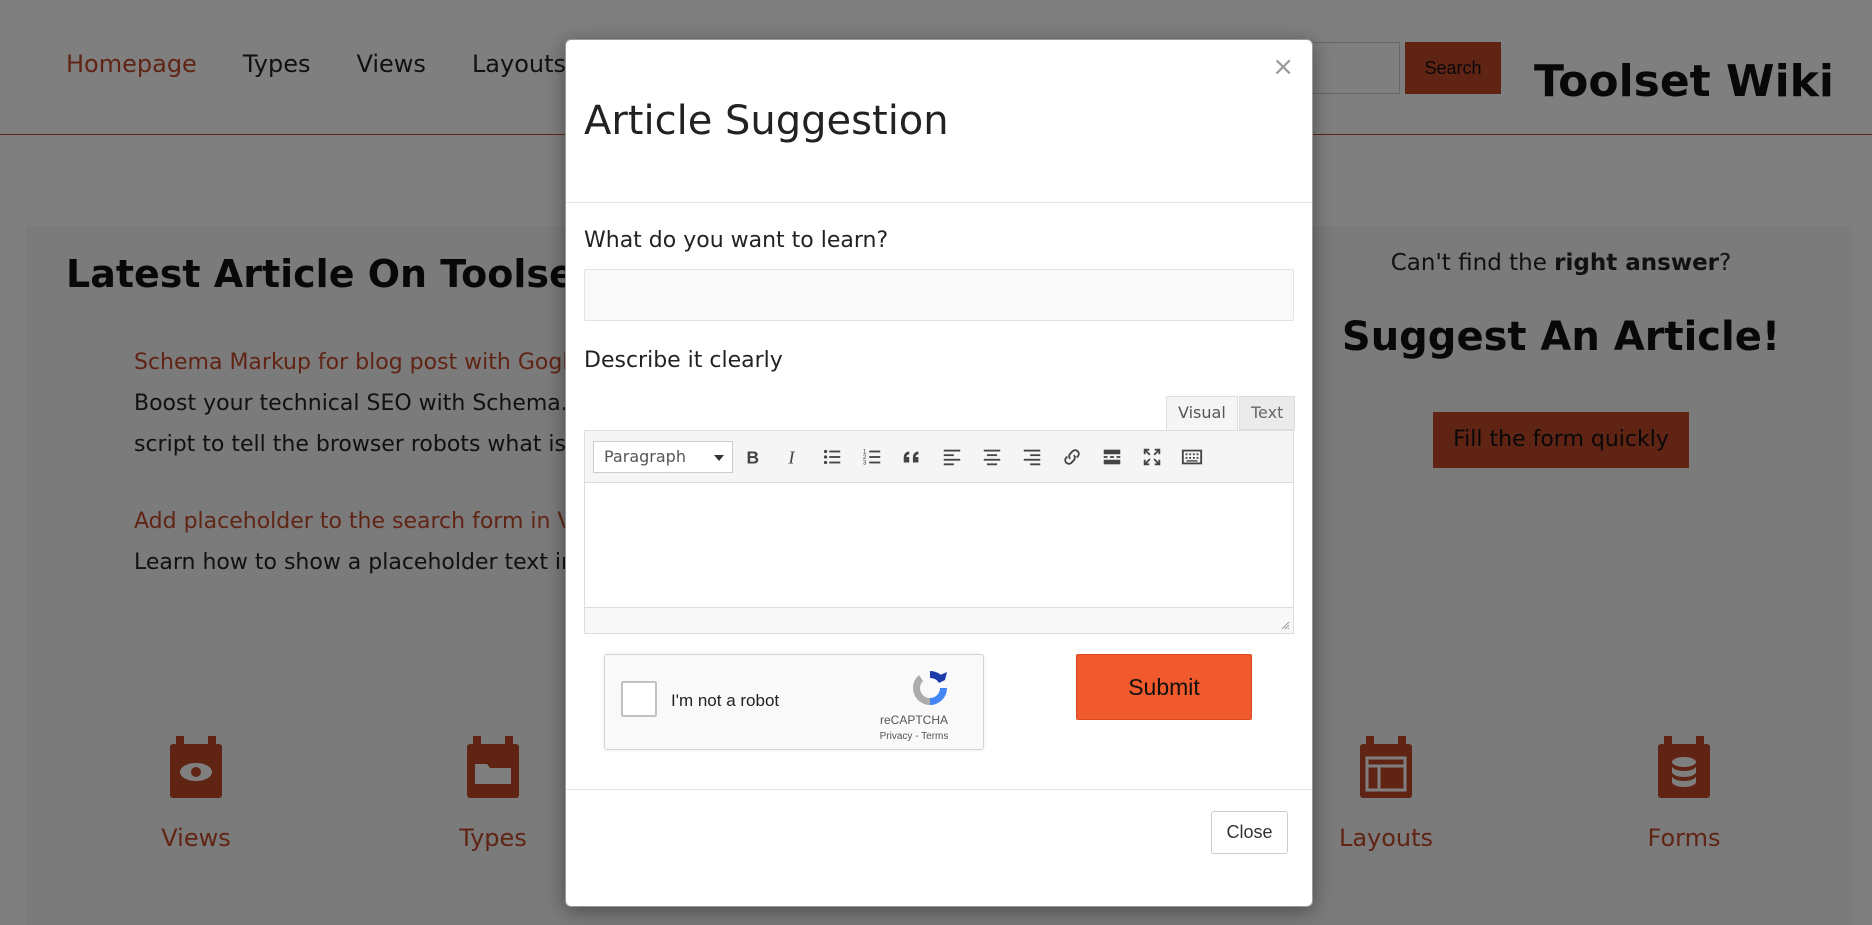 The image size is (1872, 925). I want to click on recaptcha-label: I'm not a robot, so click(725, 700).